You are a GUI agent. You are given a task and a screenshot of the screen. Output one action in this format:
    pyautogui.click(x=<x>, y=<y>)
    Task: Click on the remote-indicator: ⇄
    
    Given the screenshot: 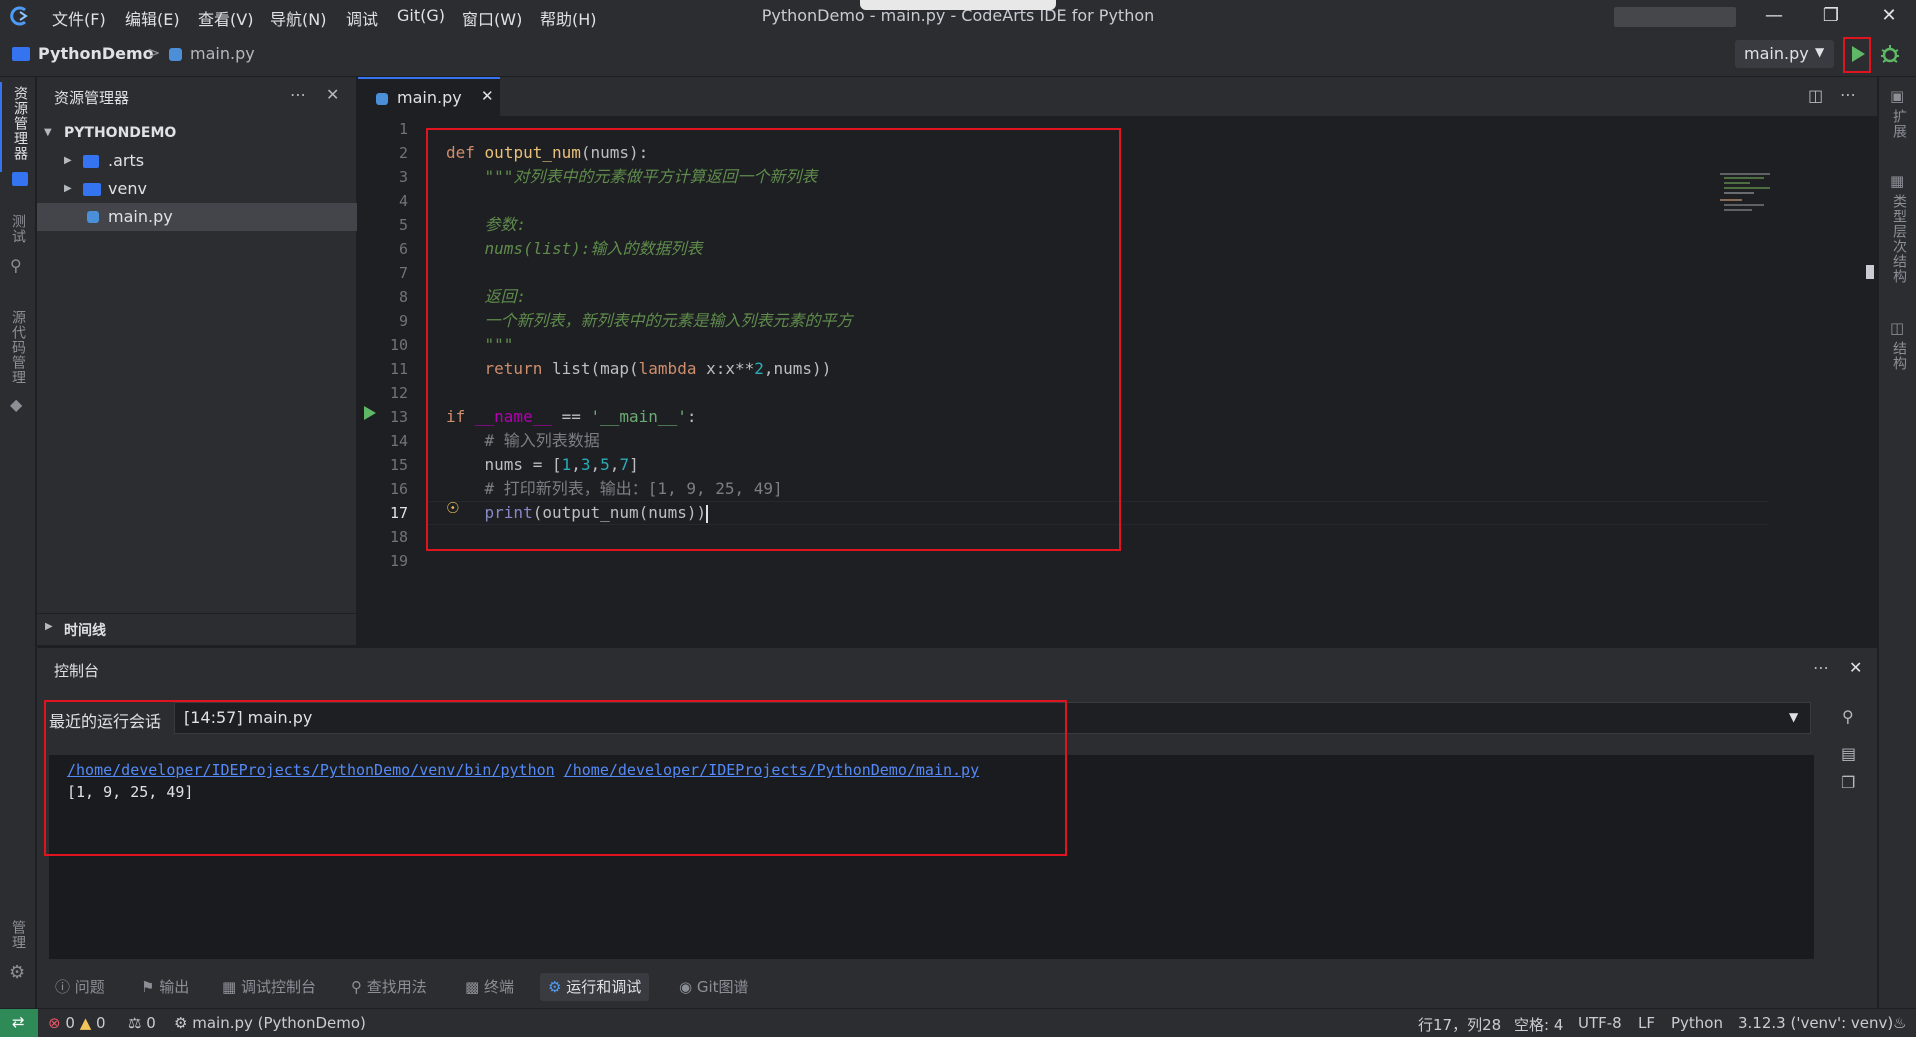 What is the action you would take?
    pyautogui.click(x=19, y=1023)
    